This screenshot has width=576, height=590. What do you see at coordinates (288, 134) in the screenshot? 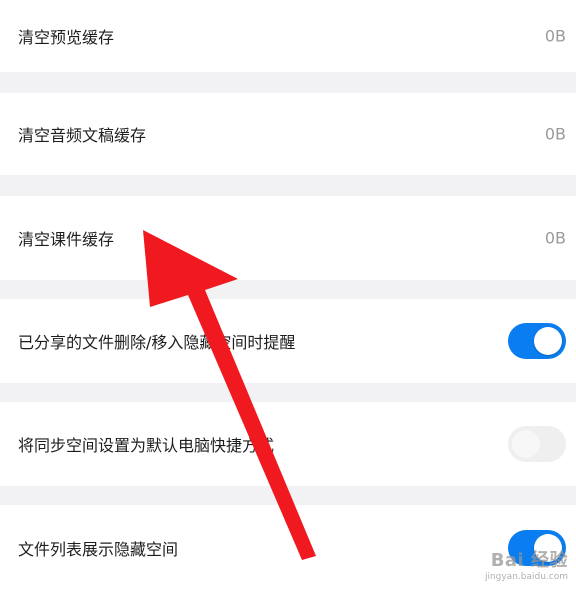
I see `clear-audio-transcript-cache-row: 清空音频文稿缓存 0B` at bounding box center [288, 134].